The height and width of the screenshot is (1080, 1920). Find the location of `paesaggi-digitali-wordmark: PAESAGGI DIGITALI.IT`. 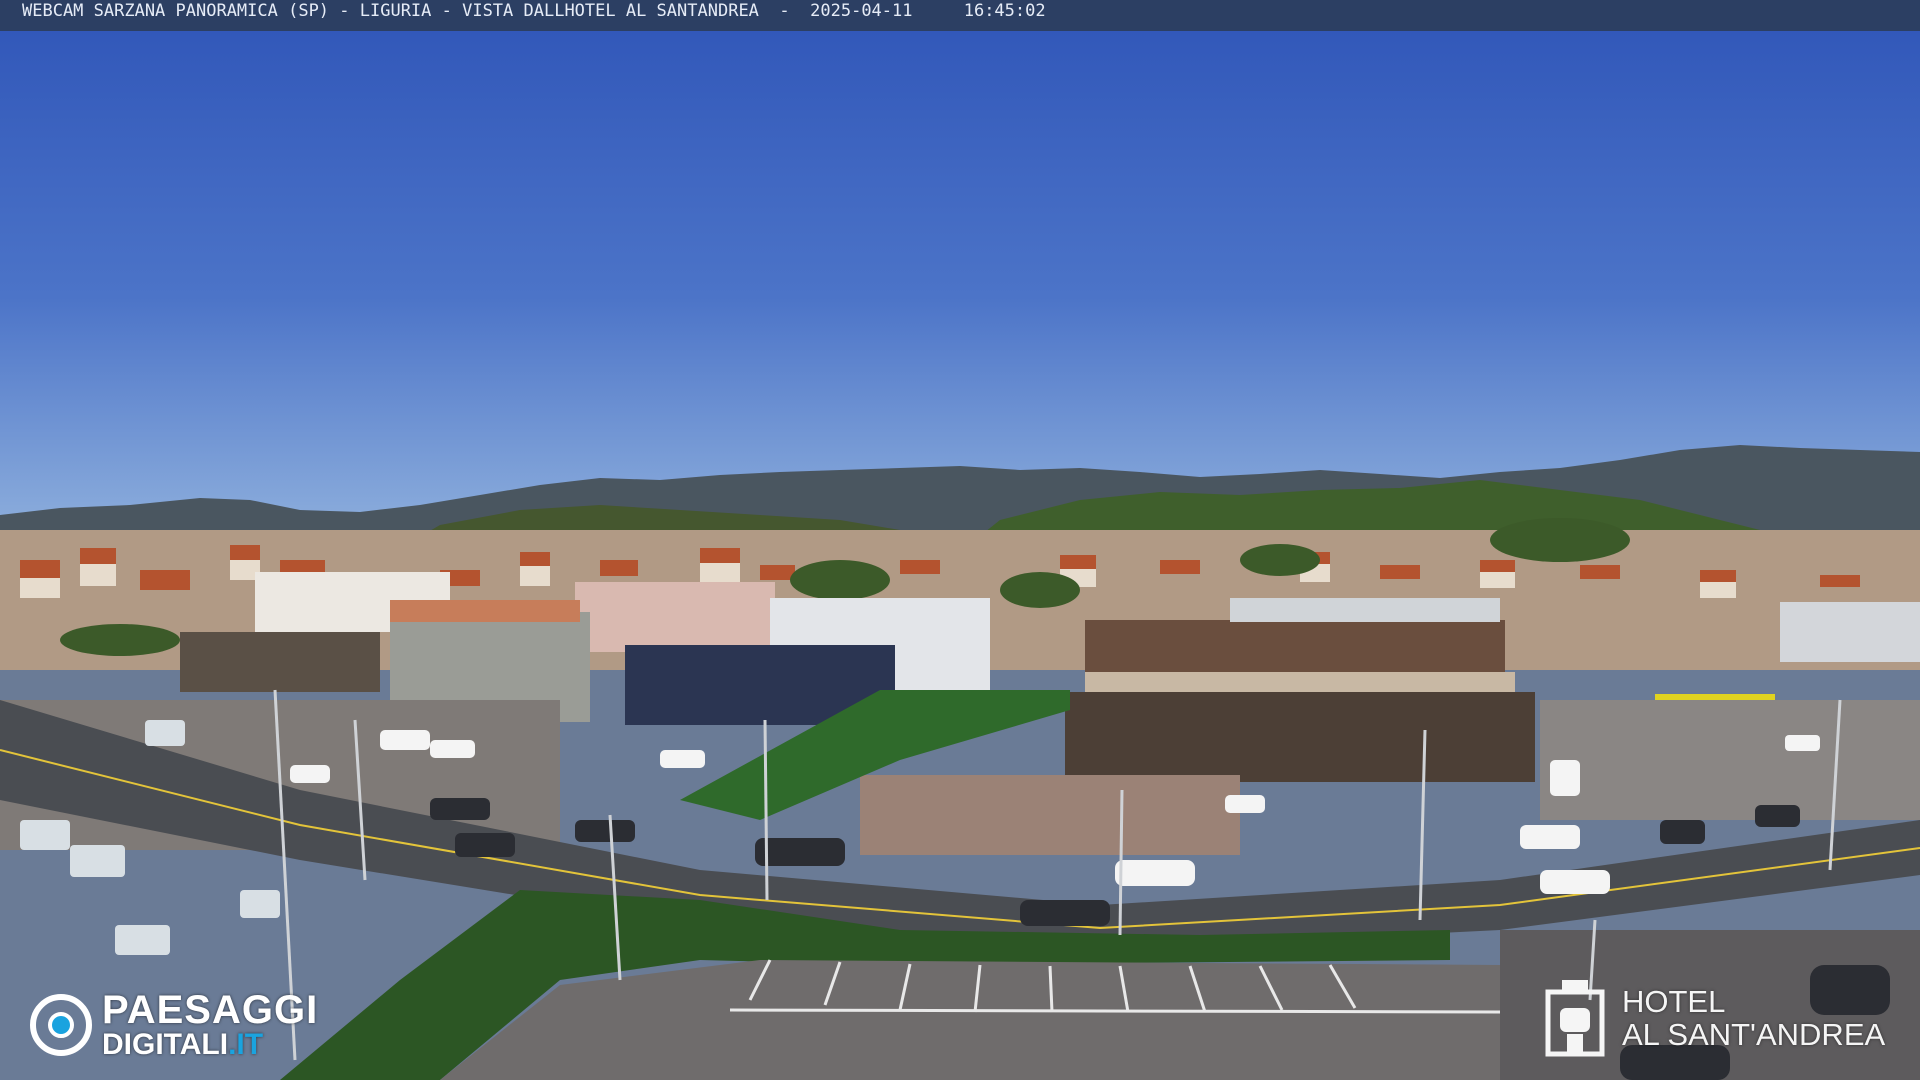

paesaggi-digitali-wordmark: PAESAGGI DIGITALI.IT is located at coordinates (210, 1025).